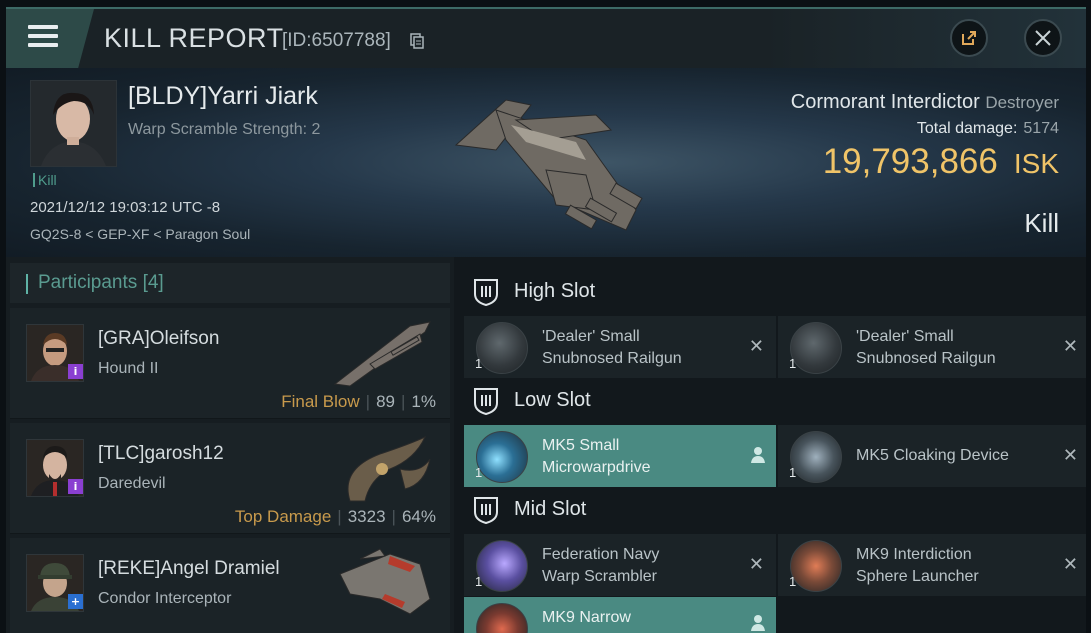 The height and width of the screenshot is (633, 1091). Describe the element at coordinates (161, 454) in the screenshot. I see `participant-name: [TLC]garosh12` at that location.